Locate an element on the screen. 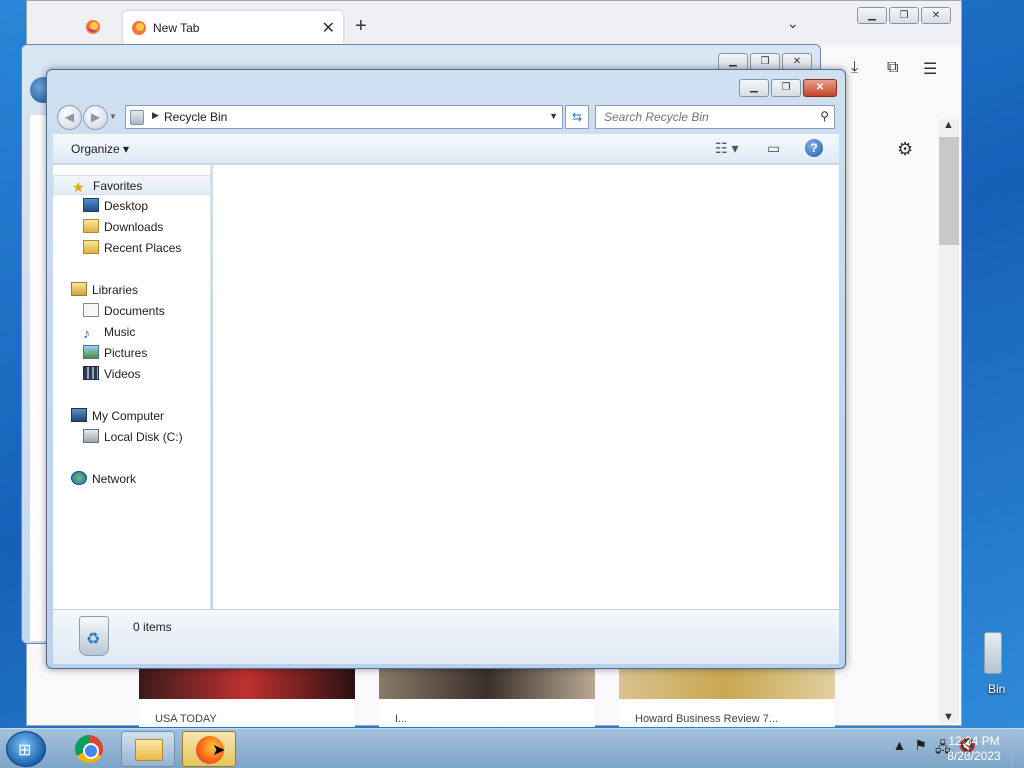 Image resolution: width=1024 pixels, height=768 pixels. news-card-source: USA TODAY is located at coordinates (186, 719).